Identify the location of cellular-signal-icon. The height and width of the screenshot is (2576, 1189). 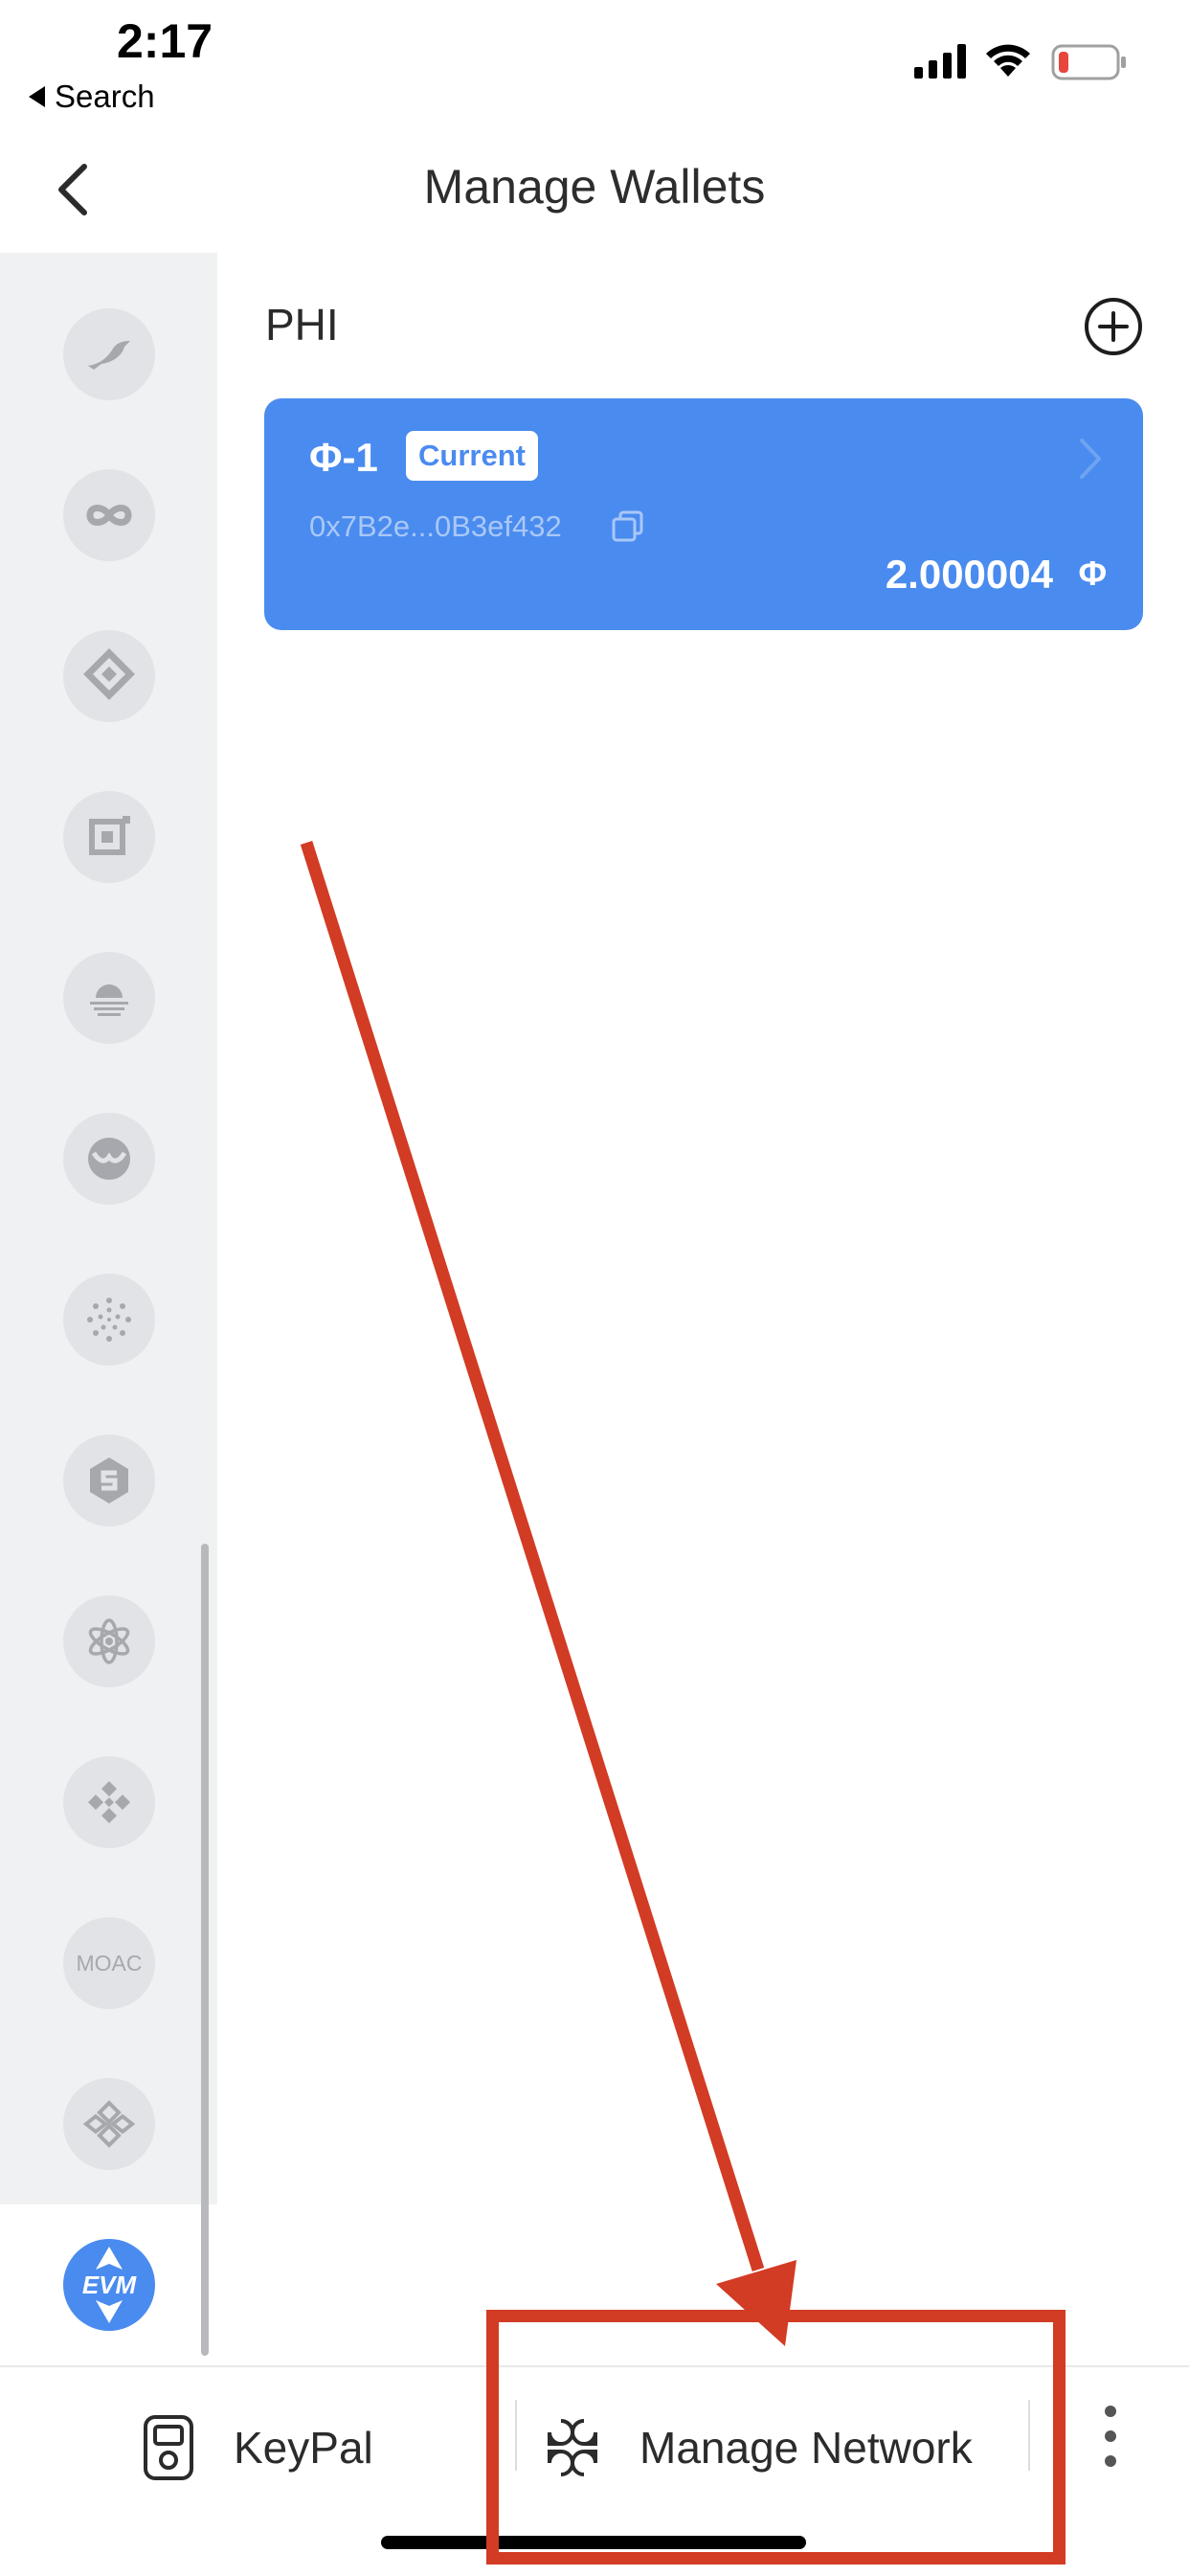
(940, 62).